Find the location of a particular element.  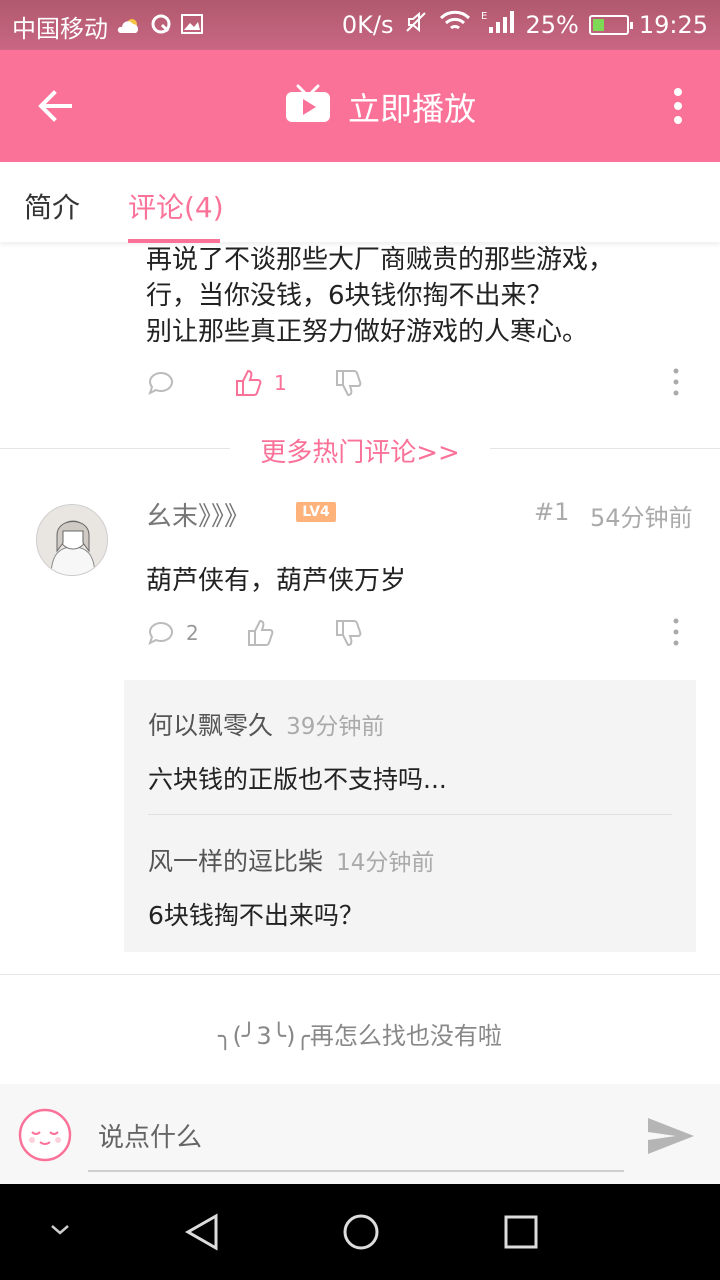

search-app-icon is located at coordinates (161, 27).